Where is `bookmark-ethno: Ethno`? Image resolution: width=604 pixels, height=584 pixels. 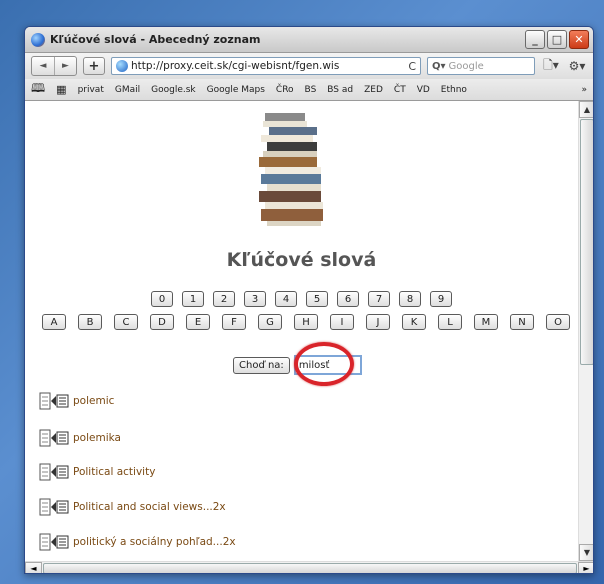
bookmark-ethno: Ethno is located at coordinates (454, 90).